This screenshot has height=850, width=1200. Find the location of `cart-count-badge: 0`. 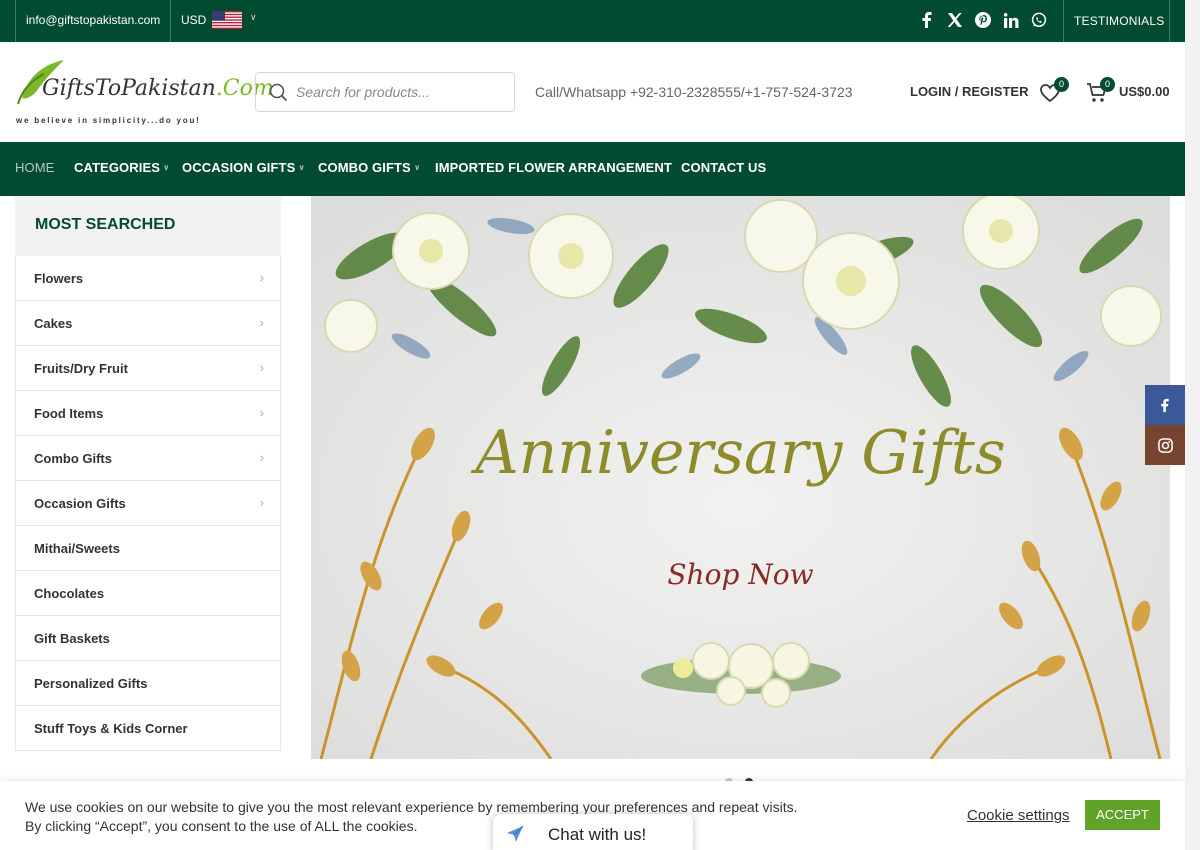

cart-count-badge: 0 is located at coordinates (1107, 84).